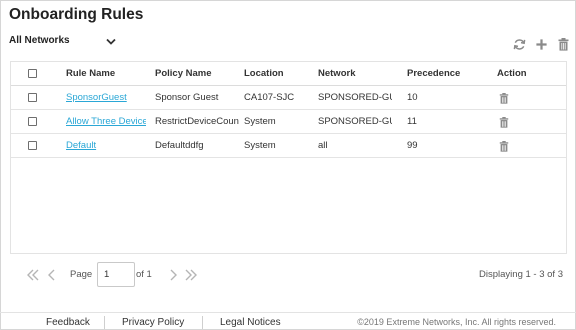  Describe the element at coordinates (412, 145) in the screenshot. I see `precedence-cell: 99` at that location.